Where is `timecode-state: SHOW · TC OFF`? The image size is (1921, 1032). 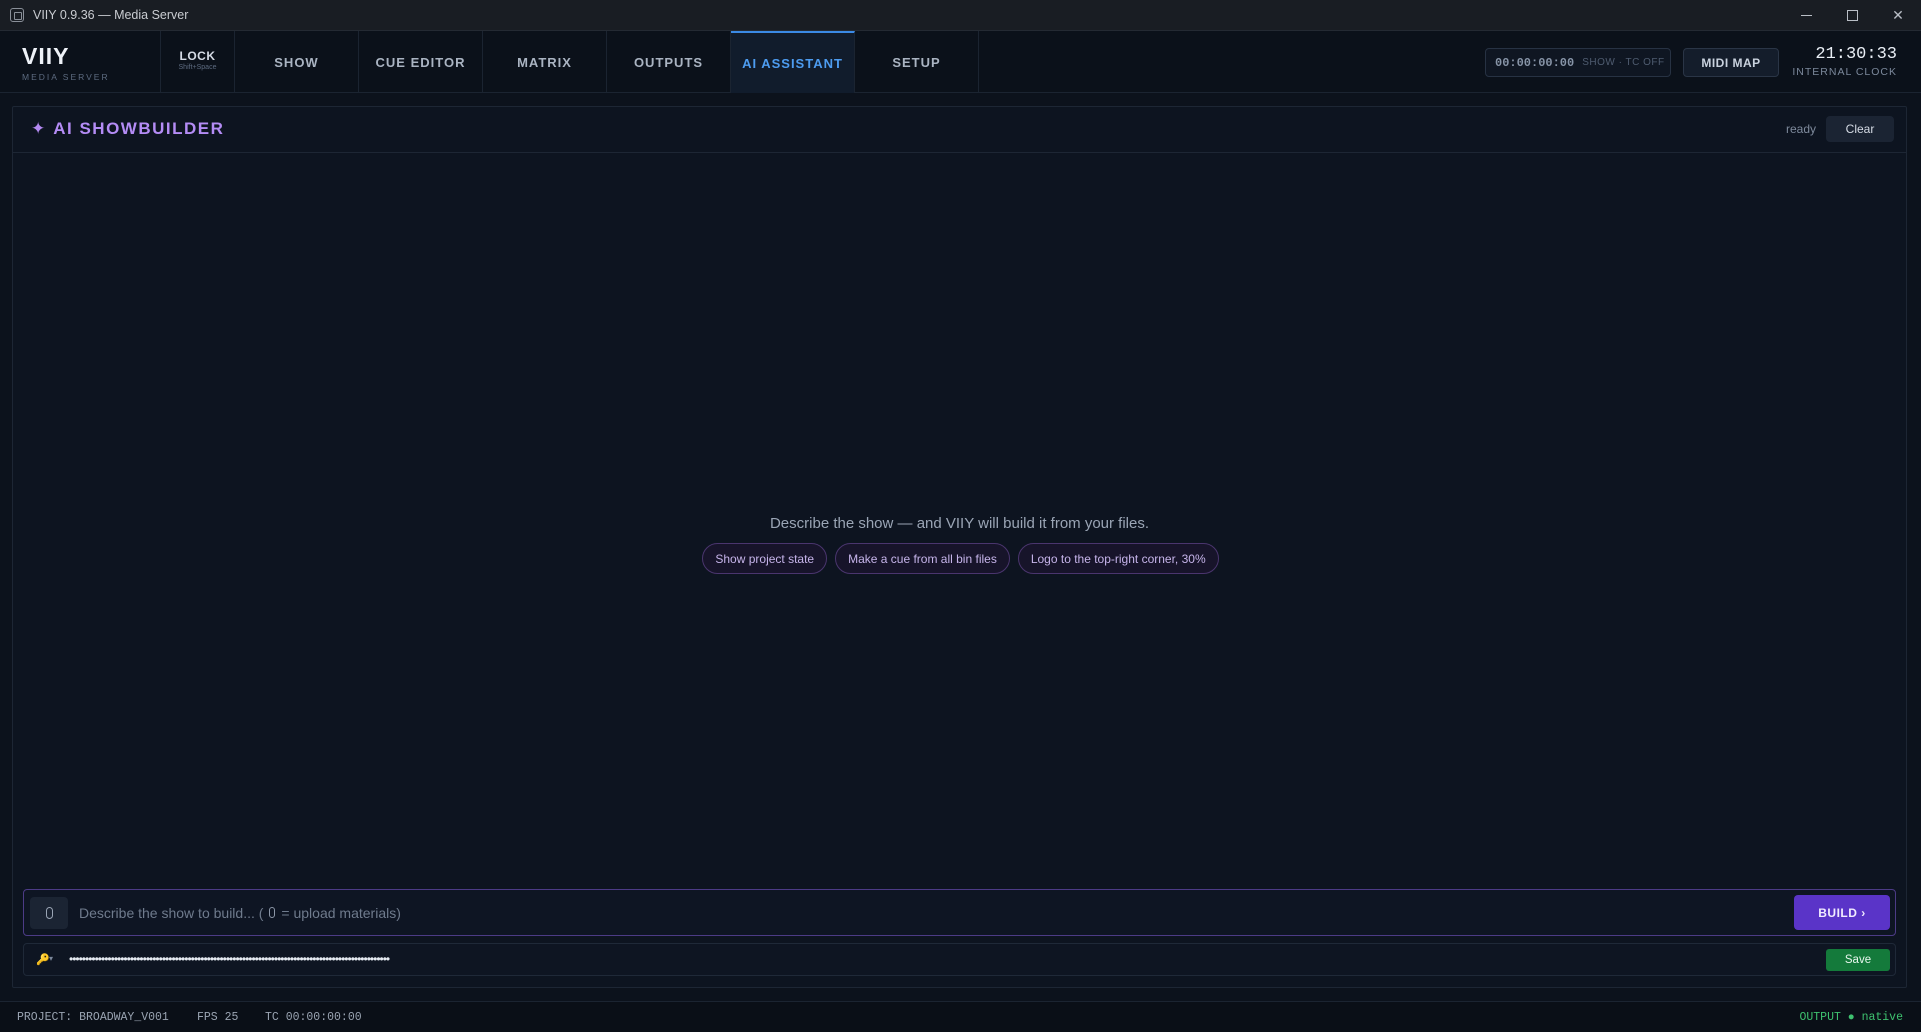
timecode-state: SHOW · TC OFF is located at coordinates (1623, 62).